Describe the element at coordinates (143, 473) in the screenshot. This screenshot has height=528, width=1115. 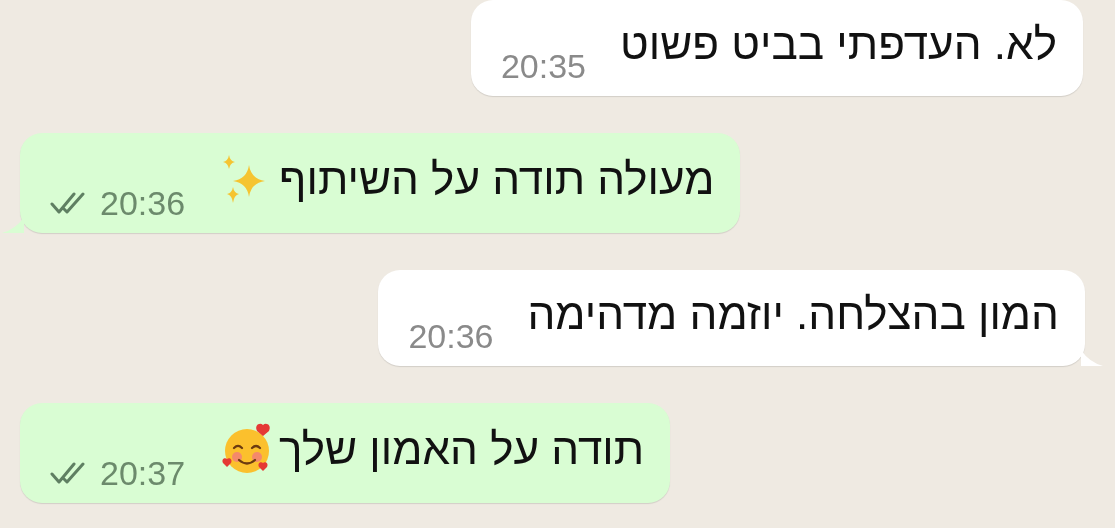
I see `message-time: 20:37` at that location.